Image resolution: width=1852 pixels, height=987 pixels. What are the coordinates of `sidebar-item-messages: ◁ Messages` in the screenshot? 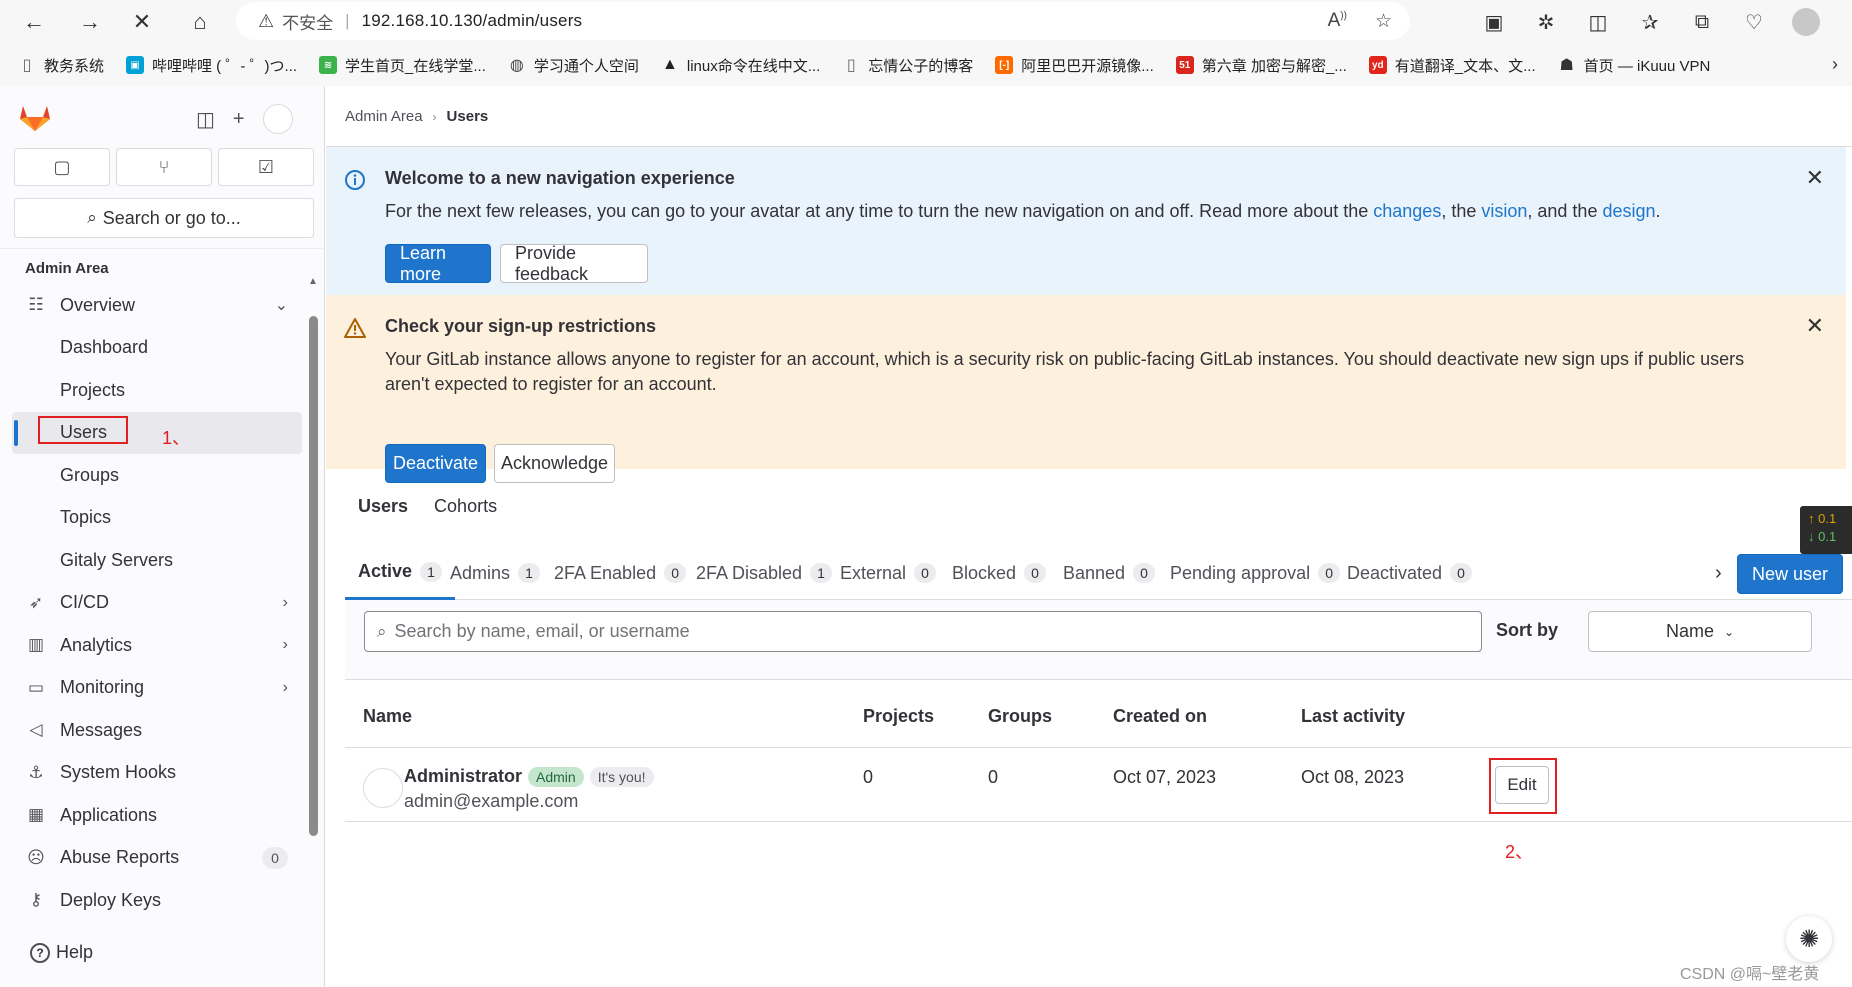 It's located at (157, 730).